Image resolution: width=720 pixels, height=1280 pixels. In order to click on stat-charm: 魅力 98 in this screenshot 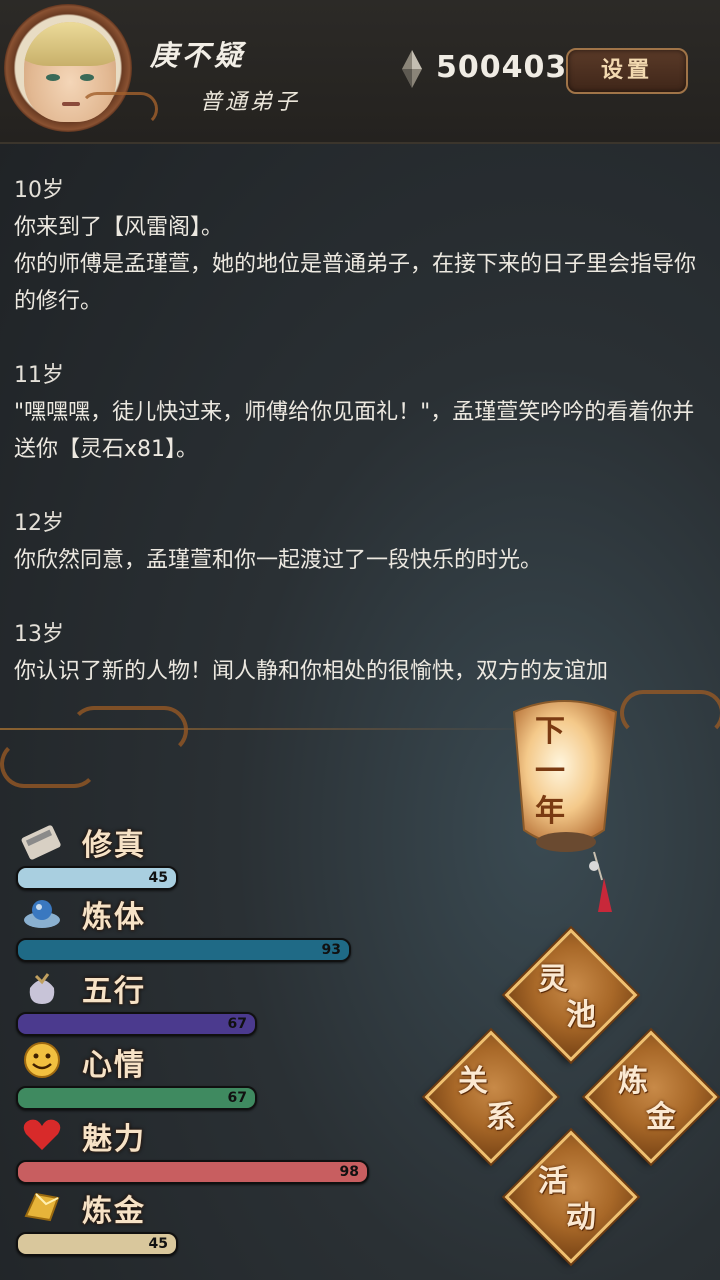, I will do `click(216, 1149)`.